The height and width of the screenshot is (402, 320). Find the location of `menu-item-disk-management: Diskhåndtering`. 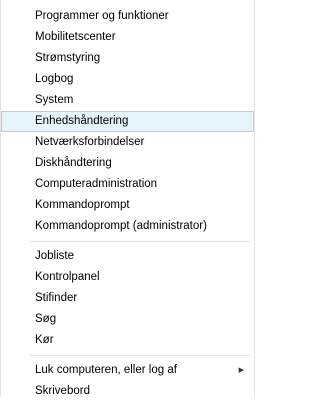

menu-item-disk-management: Diskhåndtering is located at coordinates (127, 163).